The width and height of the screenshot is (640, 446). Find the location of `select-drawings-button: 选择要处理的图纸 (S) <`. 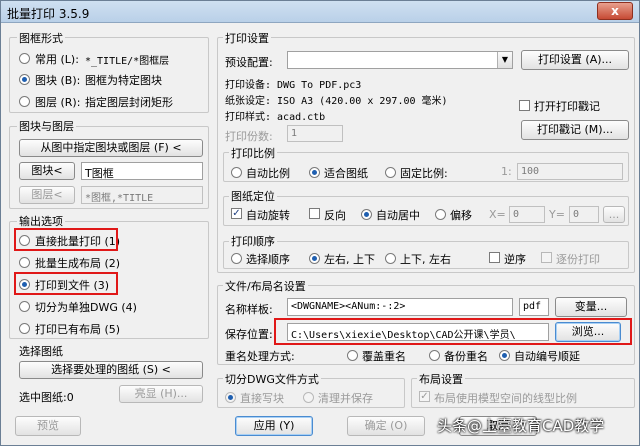

select-drawings-button: 选择要处理的图纸 (S) < is located at coordinates (111, 370).